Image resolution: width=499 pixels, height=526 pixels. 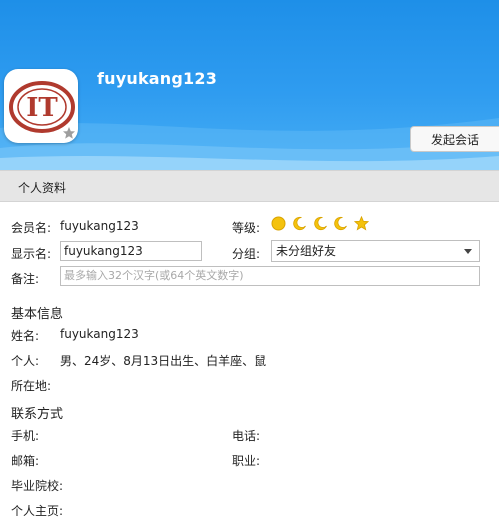 I want to click on level-indicator, so click(x=321, y=223).